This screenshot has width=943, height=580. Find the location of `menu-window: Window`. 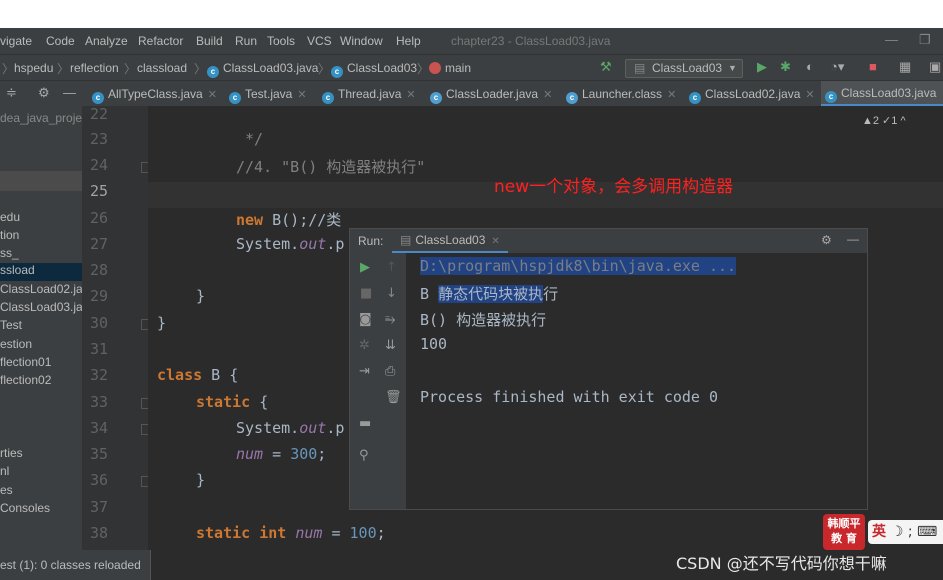

menu-window: Window is located at coordinates (361, 41).